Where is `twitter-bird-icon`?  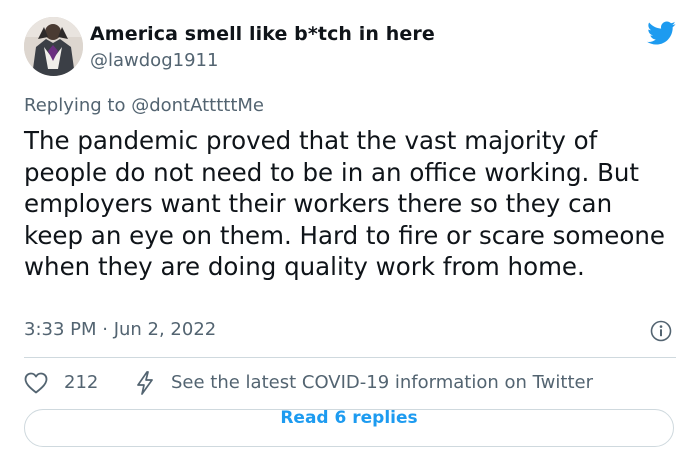
twitter-bird-icon is located at coordinates (661, 33).